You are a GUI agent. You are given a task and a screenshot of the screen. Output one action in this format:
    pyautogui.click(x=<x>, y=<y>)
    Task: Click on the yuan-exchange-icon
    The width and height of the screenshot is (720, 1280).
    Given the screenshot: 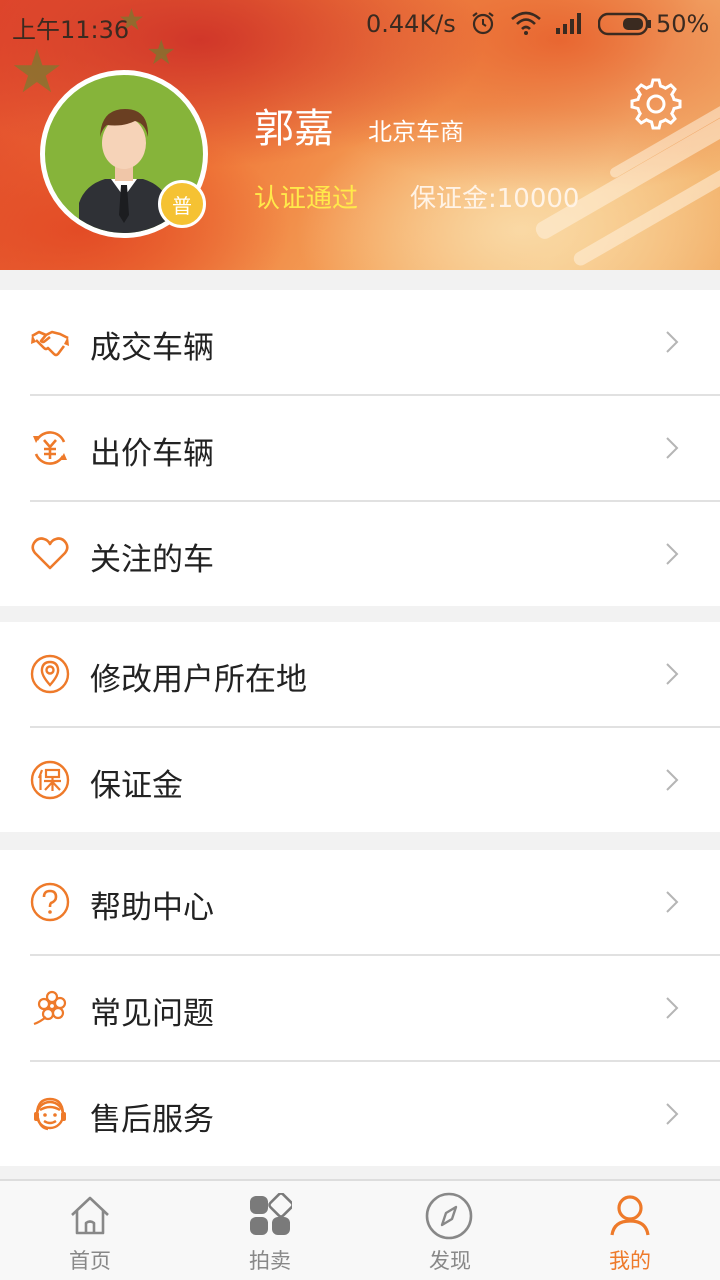 What is the action you would take?
    pyautogui.click(x=50, y=448)
    